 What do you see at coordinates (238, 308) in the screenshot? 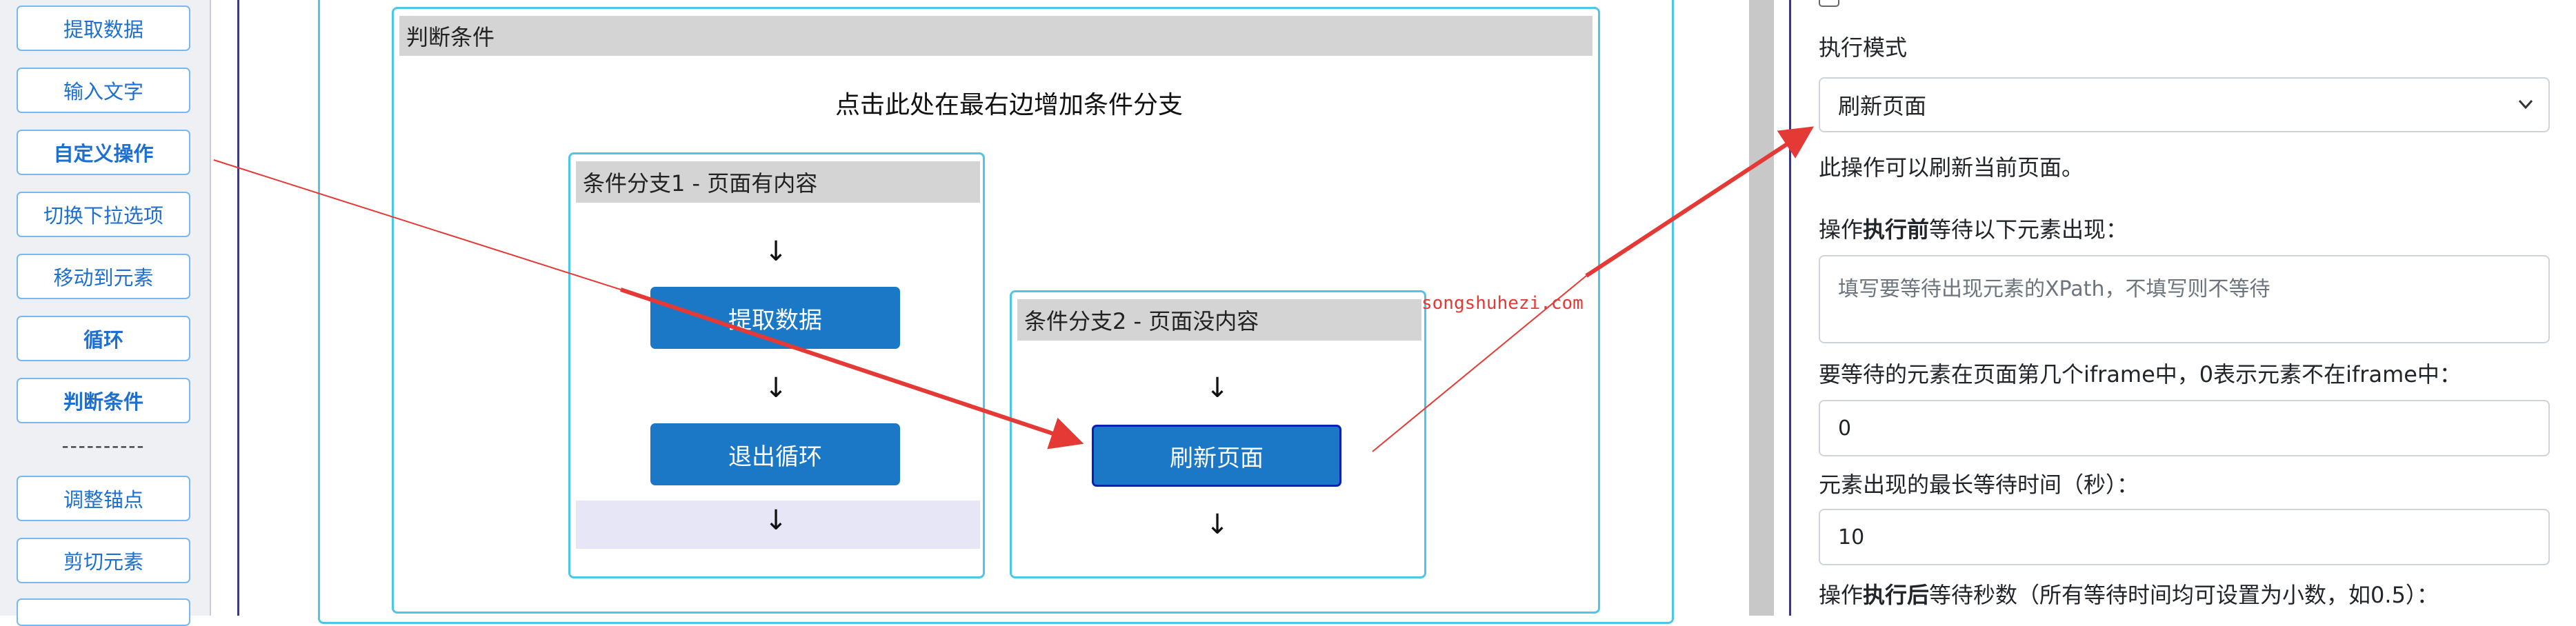
I see `flow-left-border` at bounding box center [238, 308].